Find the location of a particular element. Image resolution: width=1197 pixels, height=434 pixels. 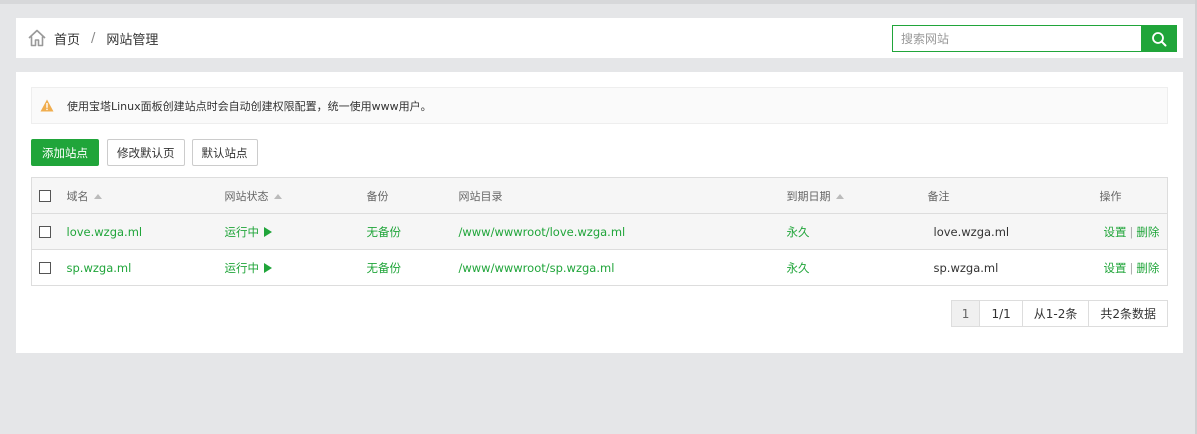

column-status-label: 网站状态 is located at coordinates (246, 196).